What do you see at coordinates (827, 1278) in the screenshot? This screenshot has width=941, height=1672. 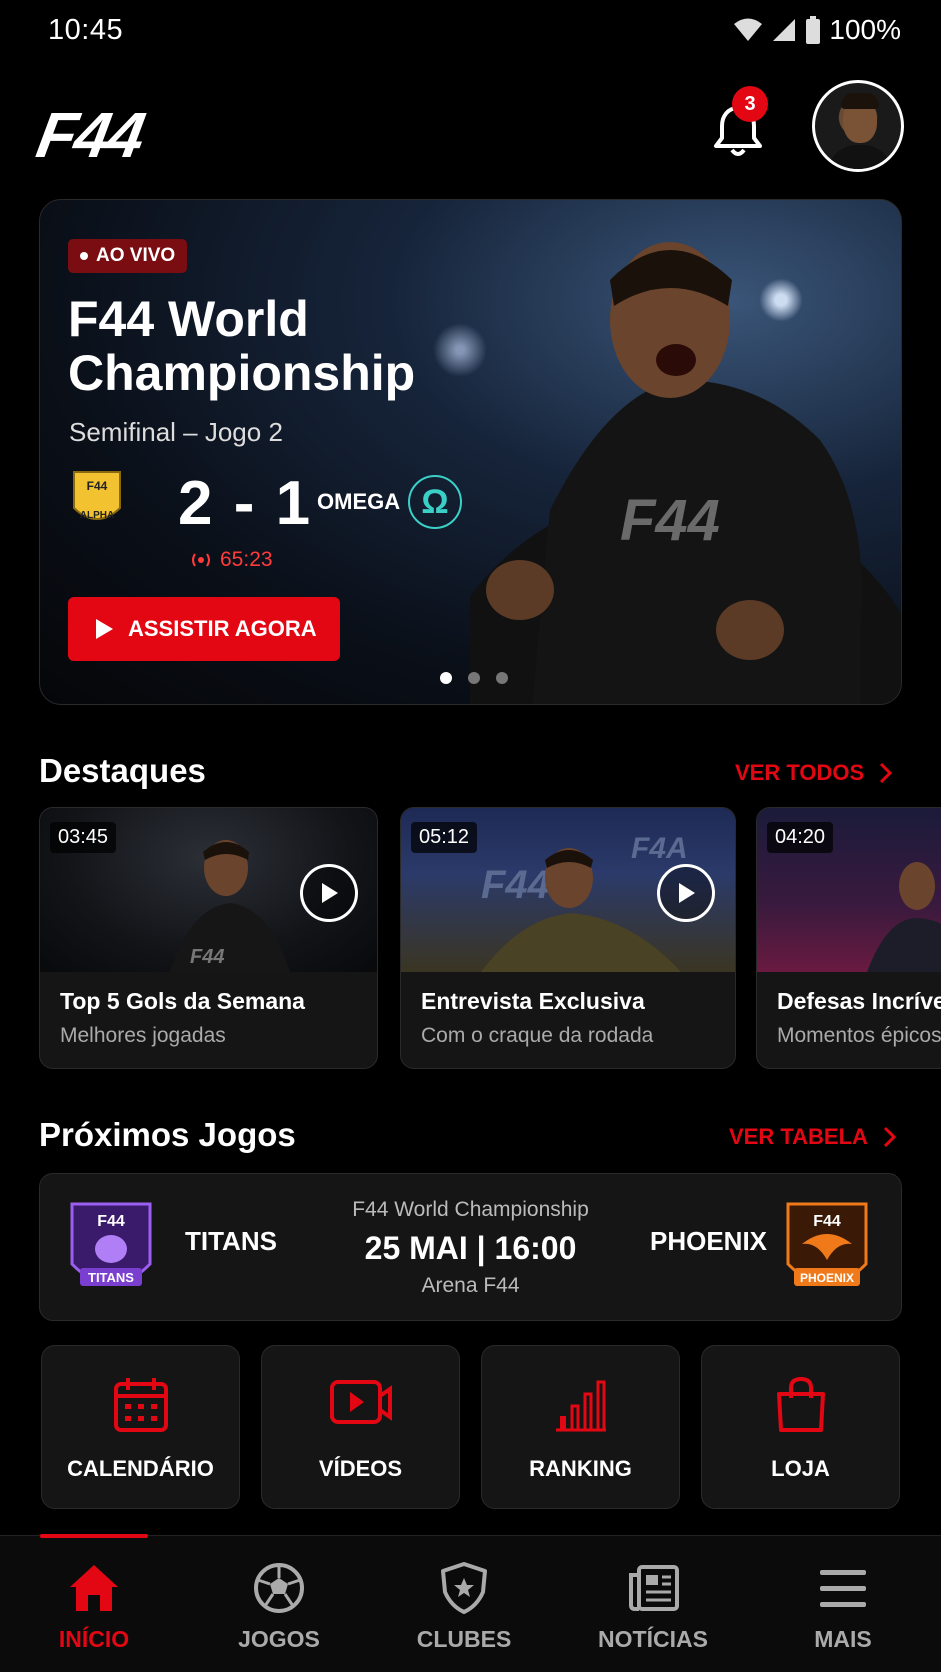 I see `phoenix-crest-name: PHOENIX` at bounding box center [827, 1278].